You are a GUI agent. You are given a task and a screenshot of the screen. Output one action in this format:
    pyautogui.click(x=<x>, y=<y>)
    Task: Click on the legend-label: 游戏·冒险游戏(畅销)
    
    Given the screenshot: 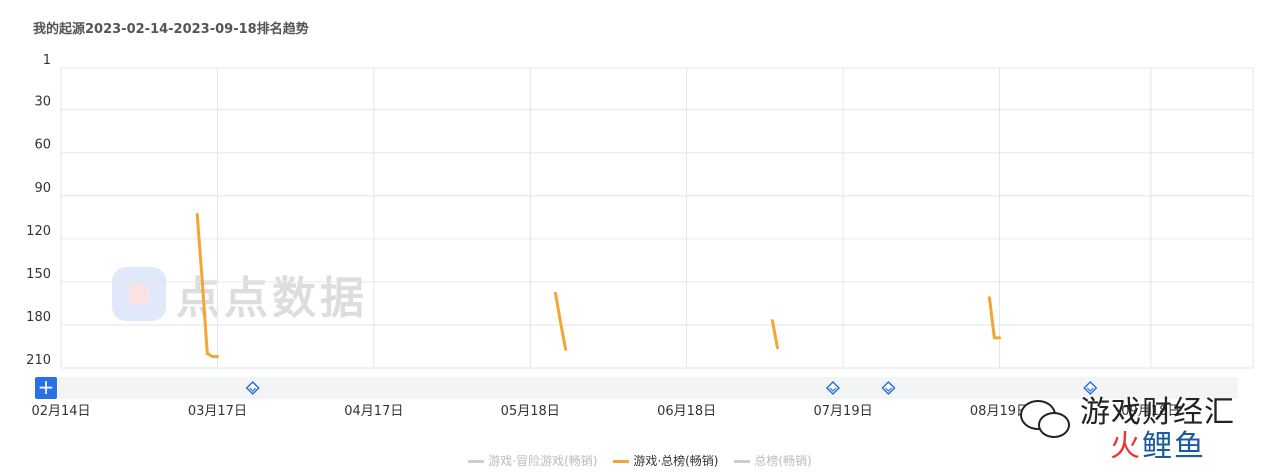 What is the action you would take?
    pyautogui.click(x=543, y=461)
    